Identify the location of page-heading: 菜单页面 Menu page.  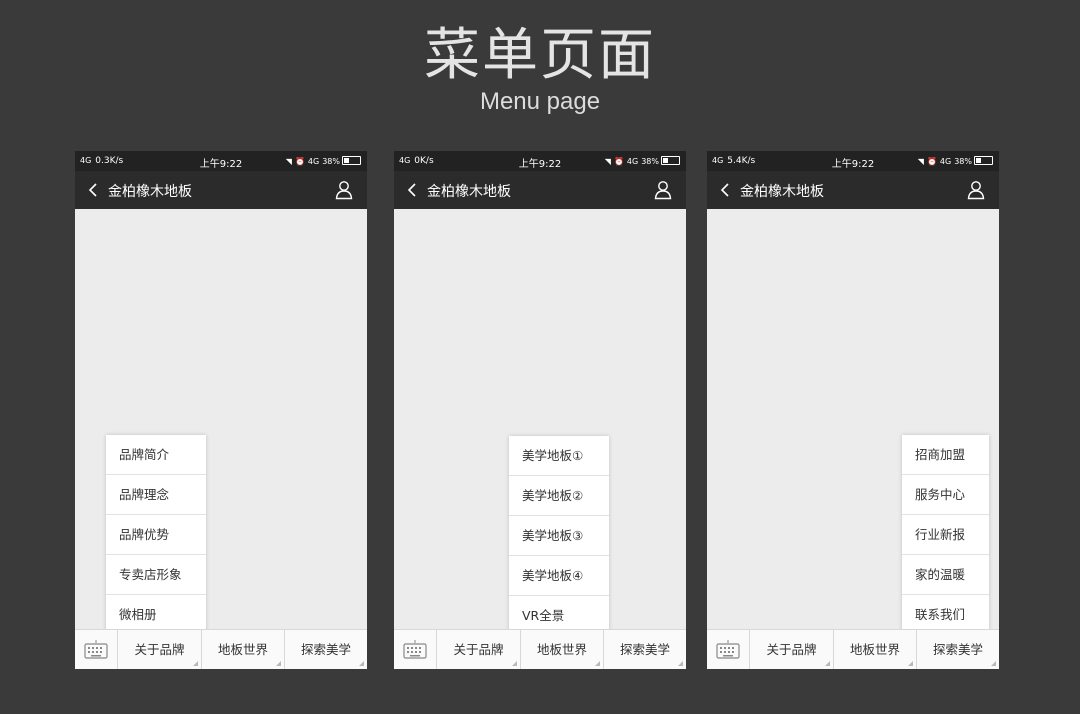
(540, 69).